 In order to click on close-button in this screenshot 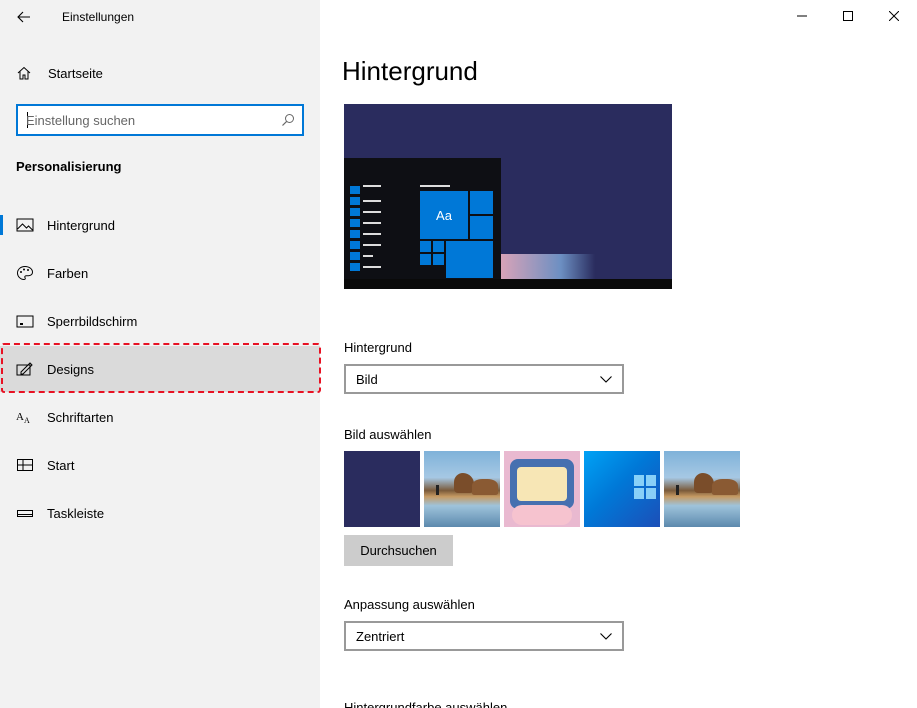, I will do `click(894, 16)`.